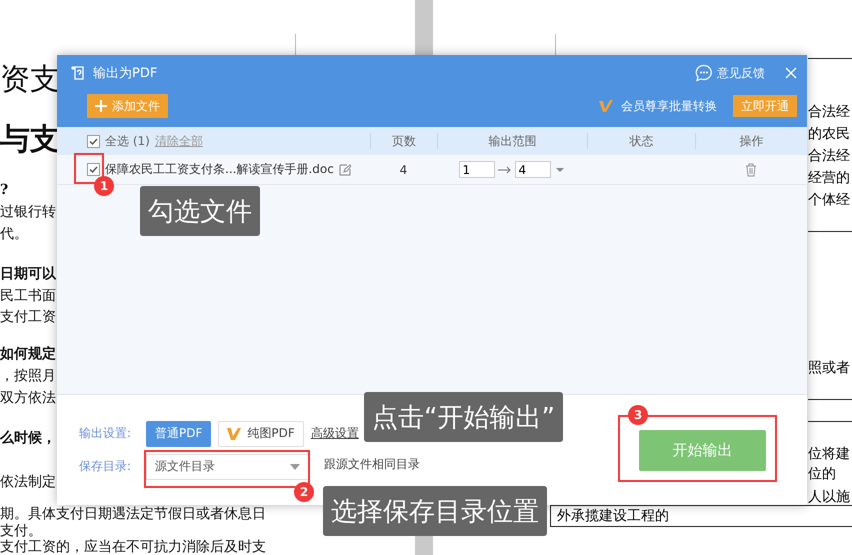 The image size is (852, 555). What do you see at coordinates (28, 398) in the screenshot?
I see `document-text: 双方依法` at bounding box center [28, 398].